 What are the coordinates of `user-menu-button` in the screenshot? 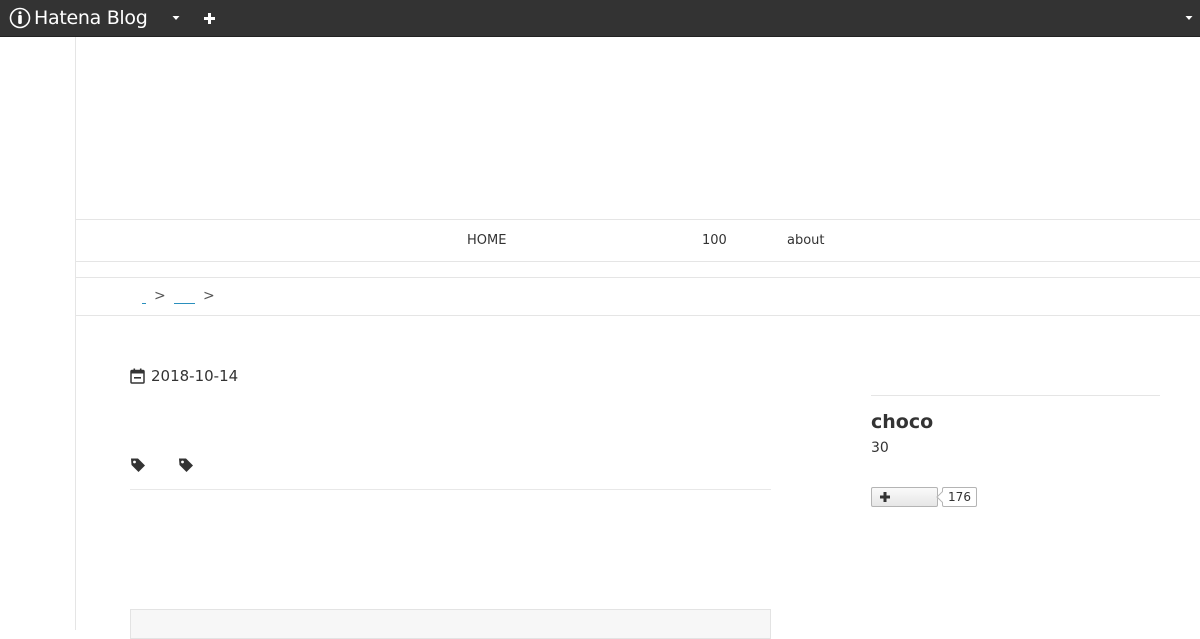 It's located at (1189, 18).